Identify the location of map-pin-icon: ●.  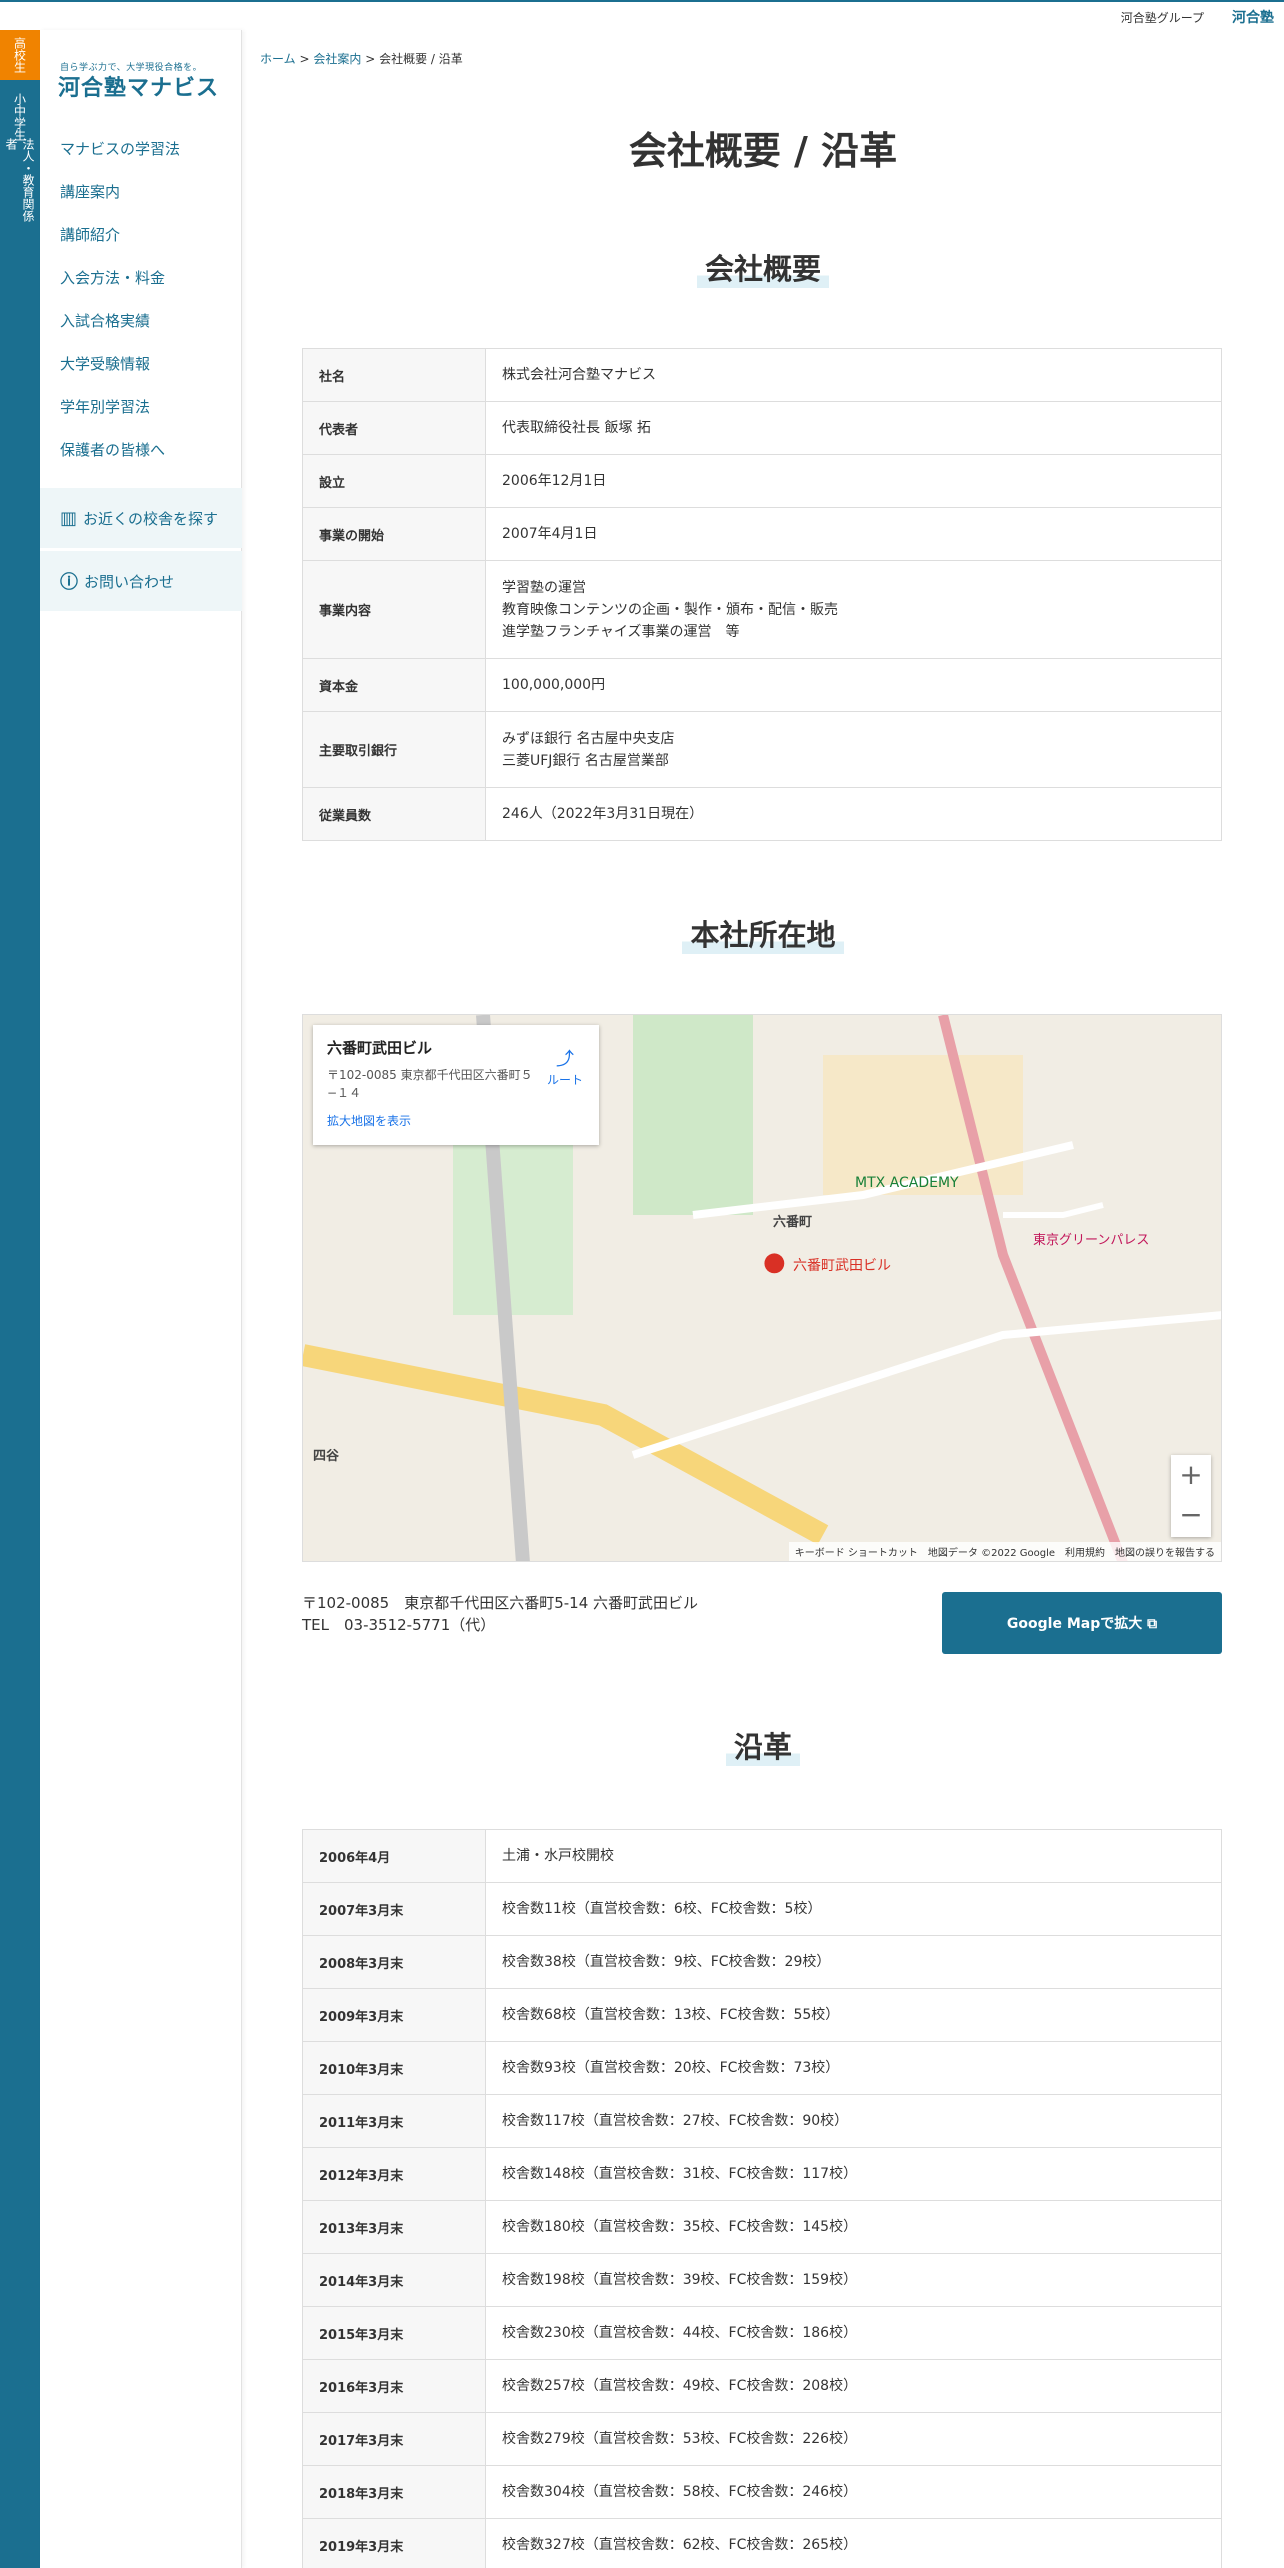
(774, 1262).